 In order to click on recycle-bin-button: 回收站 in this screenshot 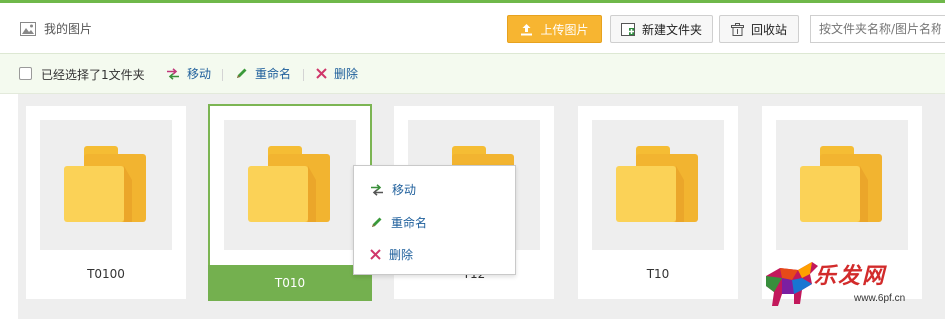, I will do `click(759, 29)`.